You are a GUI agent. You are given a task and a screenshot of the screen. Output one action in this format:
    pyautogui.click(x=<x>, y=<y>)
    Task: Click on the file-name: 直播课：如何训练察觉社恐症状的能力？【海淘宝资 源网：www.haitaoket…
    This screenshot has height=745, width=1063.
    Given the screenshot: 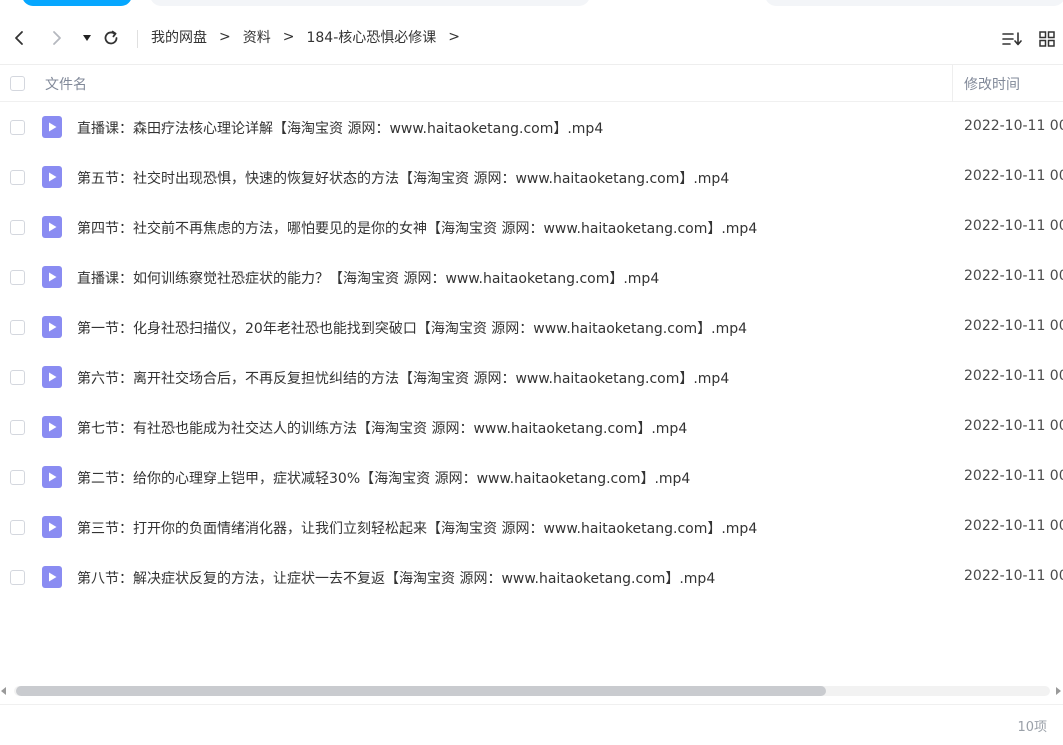 What is the action you would take?
    pyautogui.click(x=368, y=278)
    